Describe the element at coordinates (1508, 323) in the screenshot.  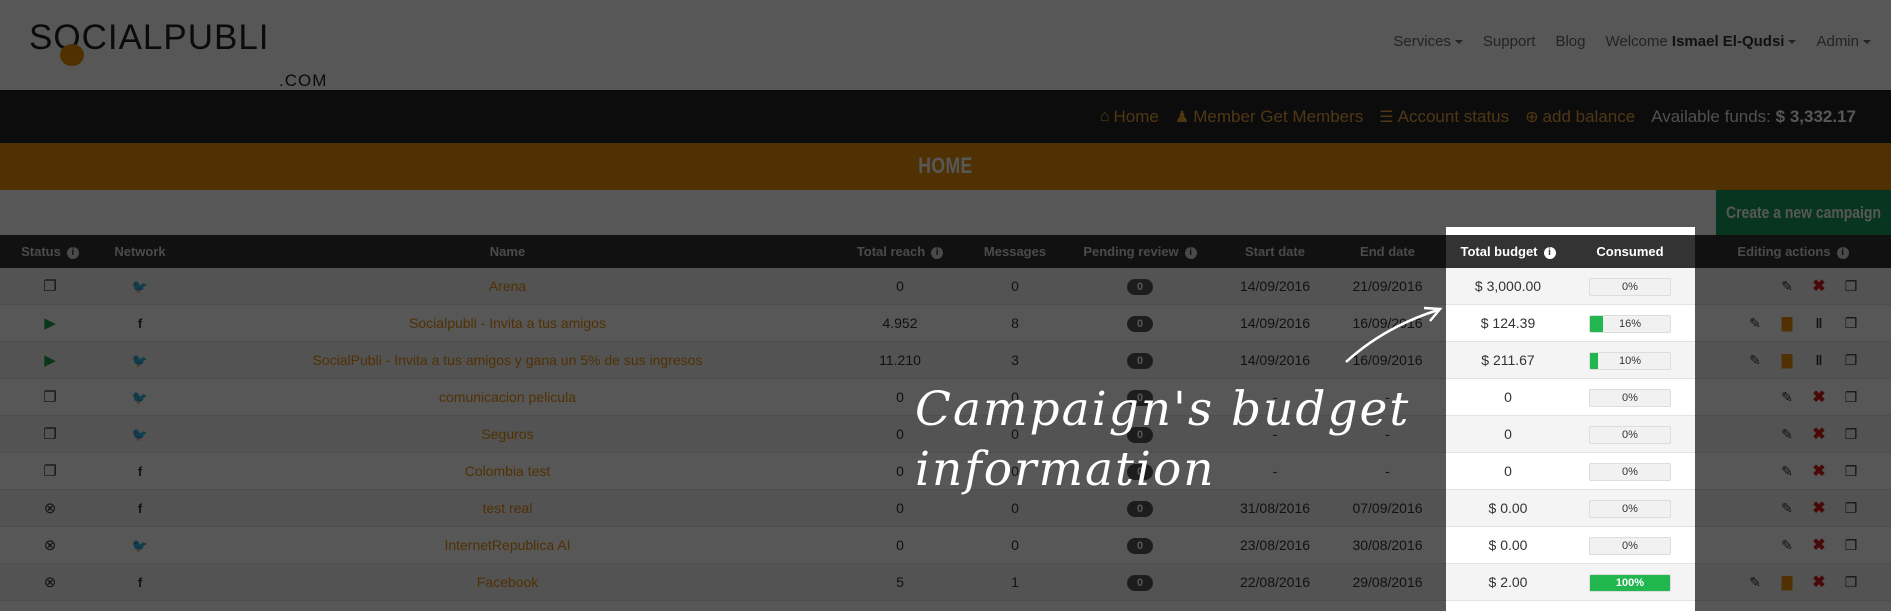
I see `total-budget-value: $ 124.39` at that location.